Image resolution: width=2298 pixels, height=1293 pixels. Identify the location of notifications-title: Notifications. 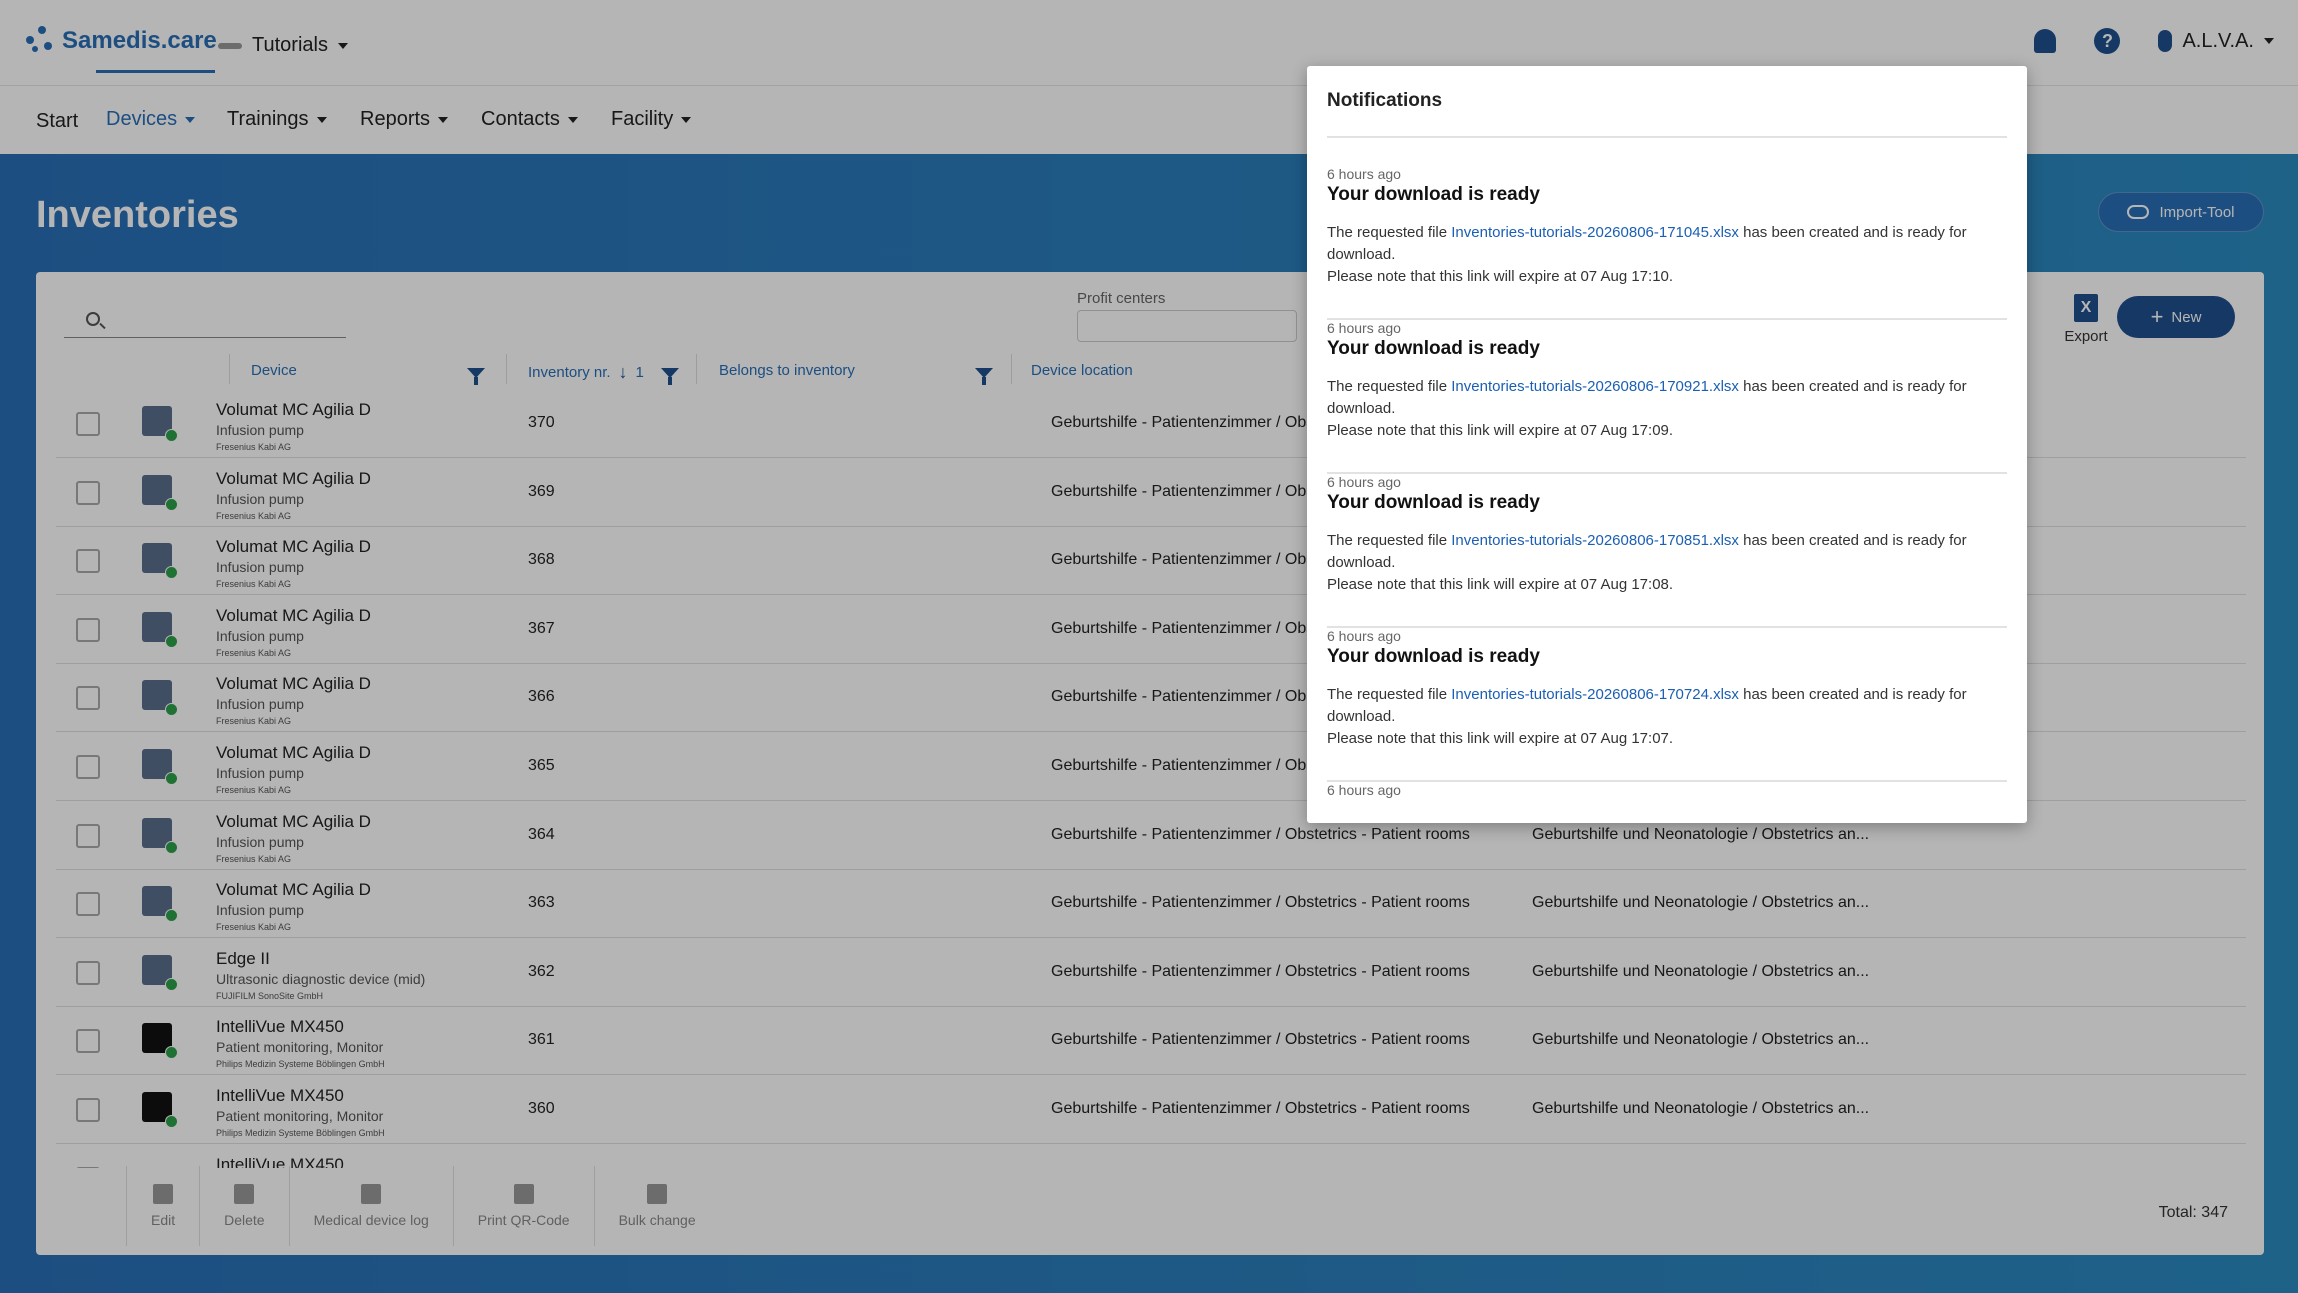
(1385, 100).